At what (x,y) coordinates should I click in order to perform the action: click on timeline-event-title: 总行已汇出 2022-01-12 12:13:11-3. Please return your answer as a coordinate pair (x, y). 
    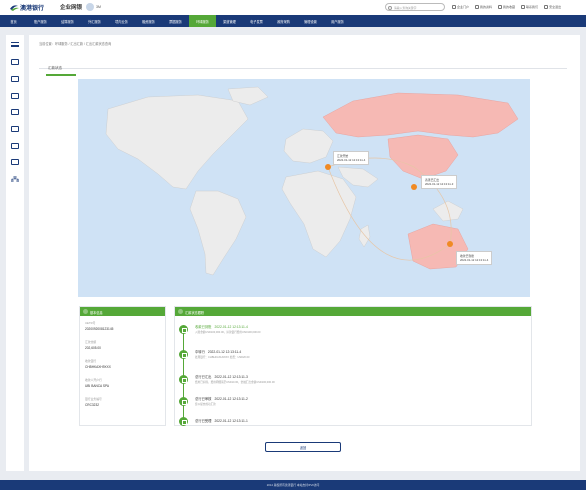
    Looking at the image, I should click on (221, 377).